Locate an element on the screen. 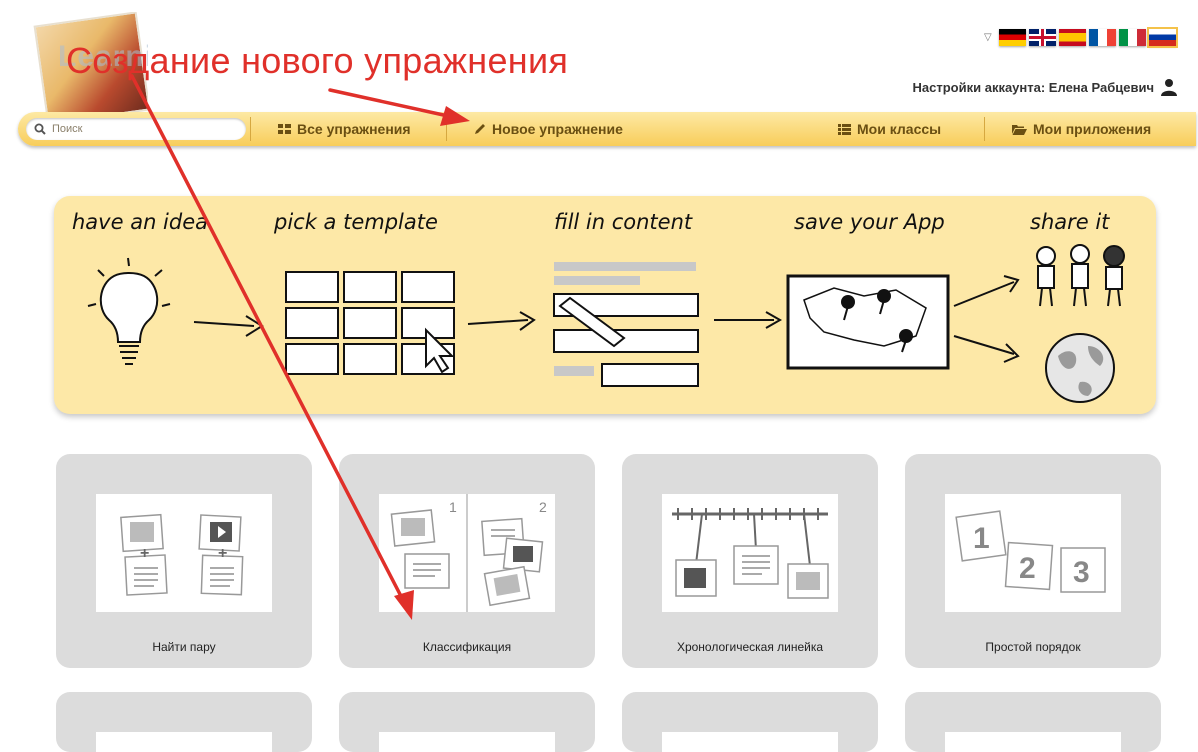 The image size is (1198, 752). search-icon is located at coordinates (40, 129).